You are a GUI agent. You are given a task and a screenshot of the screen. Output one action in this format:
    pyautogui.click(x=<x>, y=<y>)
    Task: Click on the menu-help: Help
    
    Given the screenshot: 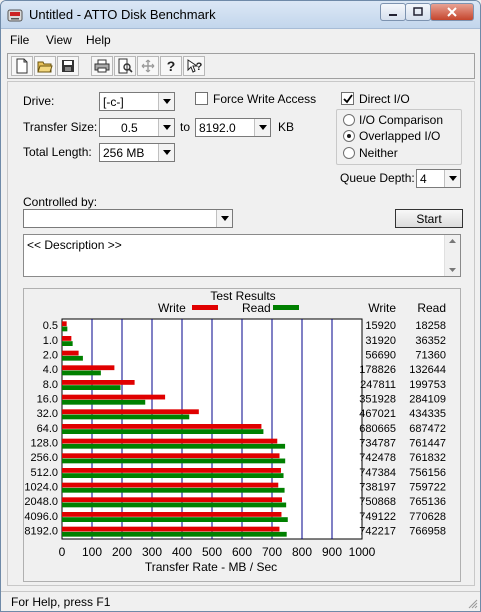 What is the action you would take?
    pyautogui.click(x=98, y=40)
    